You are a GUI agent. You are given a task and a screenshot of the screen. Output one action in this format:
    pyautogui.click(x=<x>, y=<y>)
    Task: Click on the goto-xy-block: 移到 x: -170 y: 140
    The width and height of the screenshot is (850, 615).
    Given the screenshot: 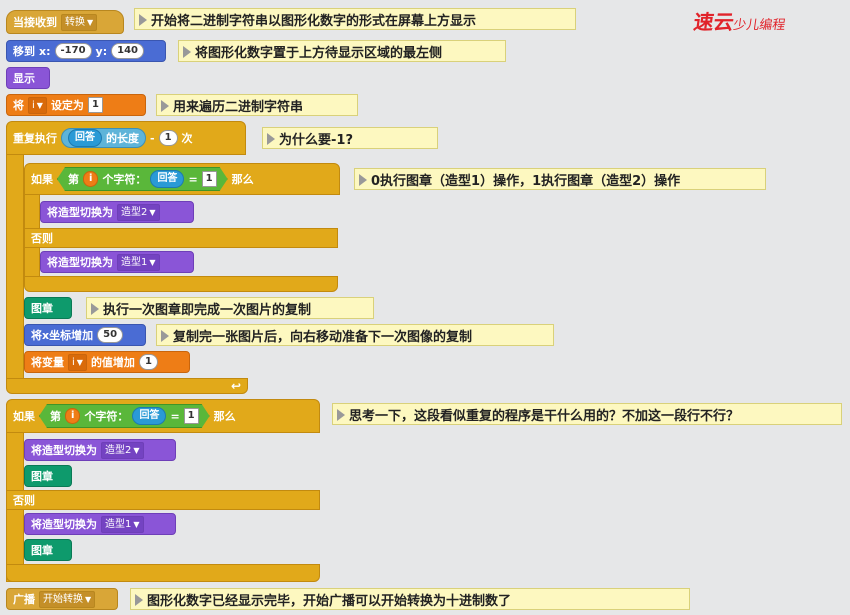 What is the action you would take?
    pyautogui.click(x=86, y=51)
    